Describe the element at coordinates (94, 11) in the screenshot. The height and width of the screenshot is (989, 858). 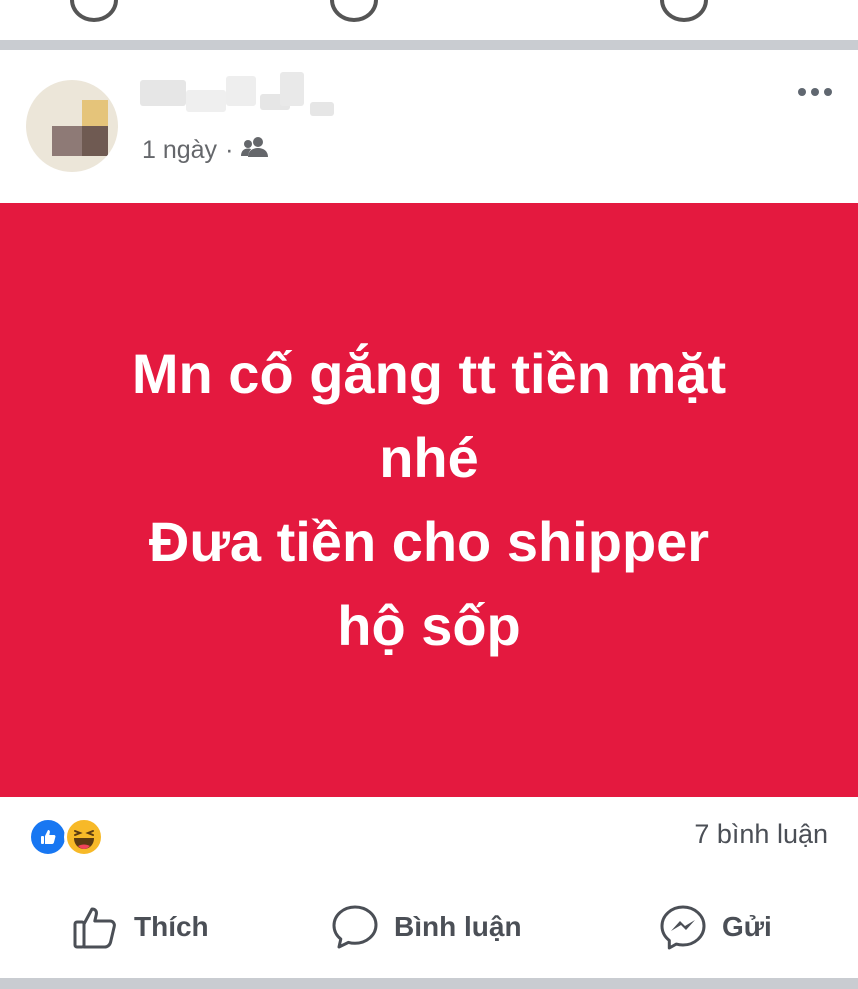
I see `previous-like-icon` at that location.